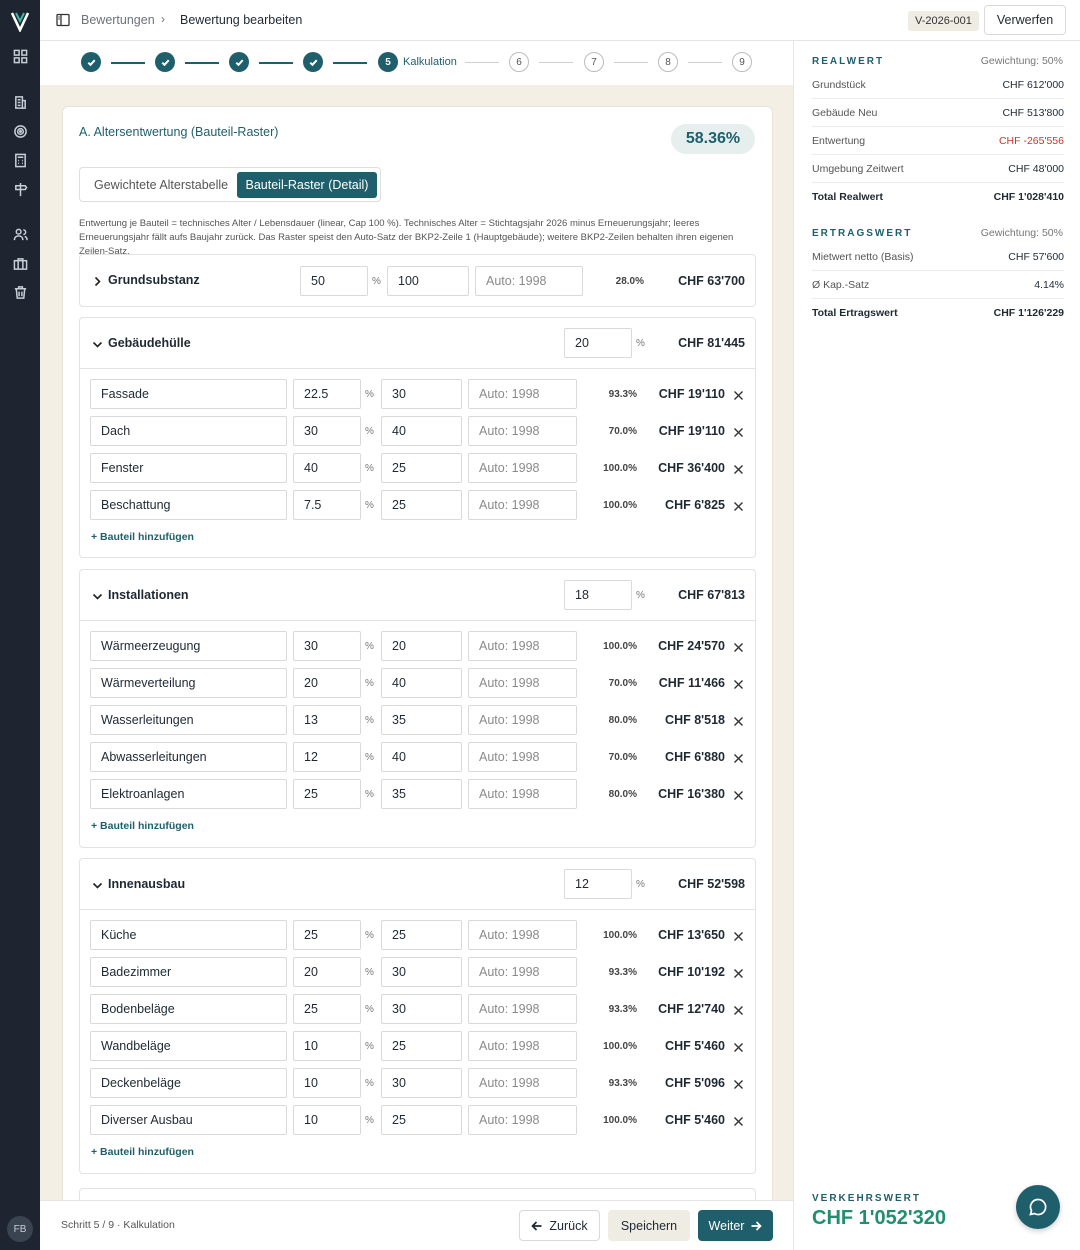  What do you see at coordinates (20, 292) in the screenshot?
I see `trash-icon` at bounding box center [20, 292].